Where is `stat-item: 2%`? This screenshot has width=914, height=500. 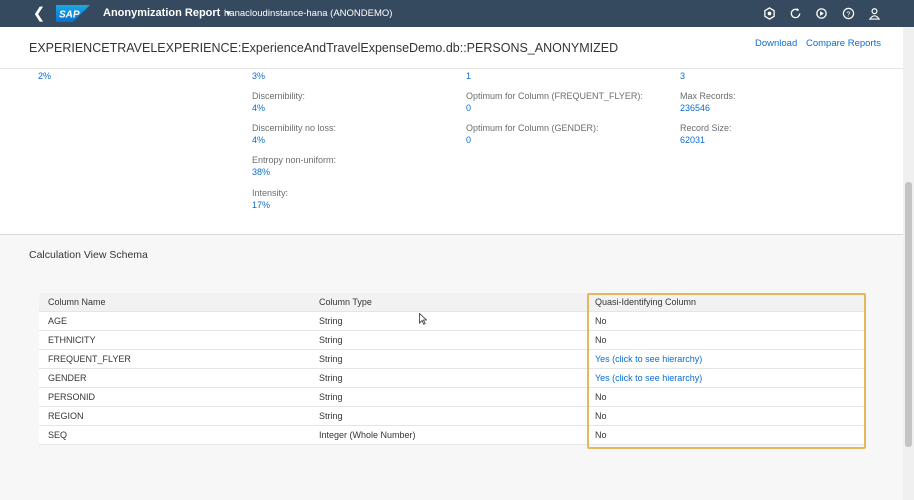 stat-item: 2% is located at coordinates (44, 77).